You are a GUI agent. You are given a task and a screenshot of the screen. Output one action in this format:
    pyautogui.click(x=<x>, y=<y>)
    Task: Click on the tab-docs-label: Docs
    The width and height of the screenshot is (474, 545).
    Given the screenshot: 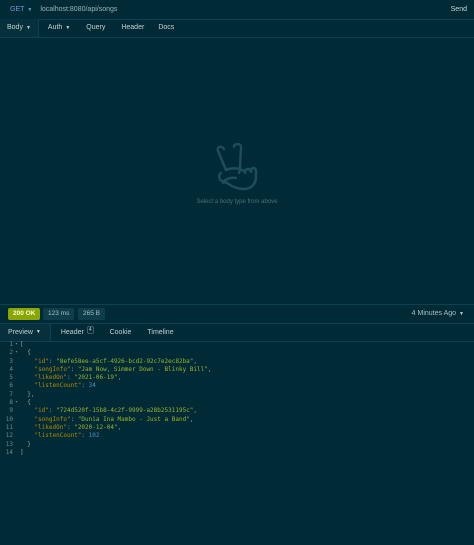 What is the action you would take?
    pyautogui.click(x=166, y=27)
    